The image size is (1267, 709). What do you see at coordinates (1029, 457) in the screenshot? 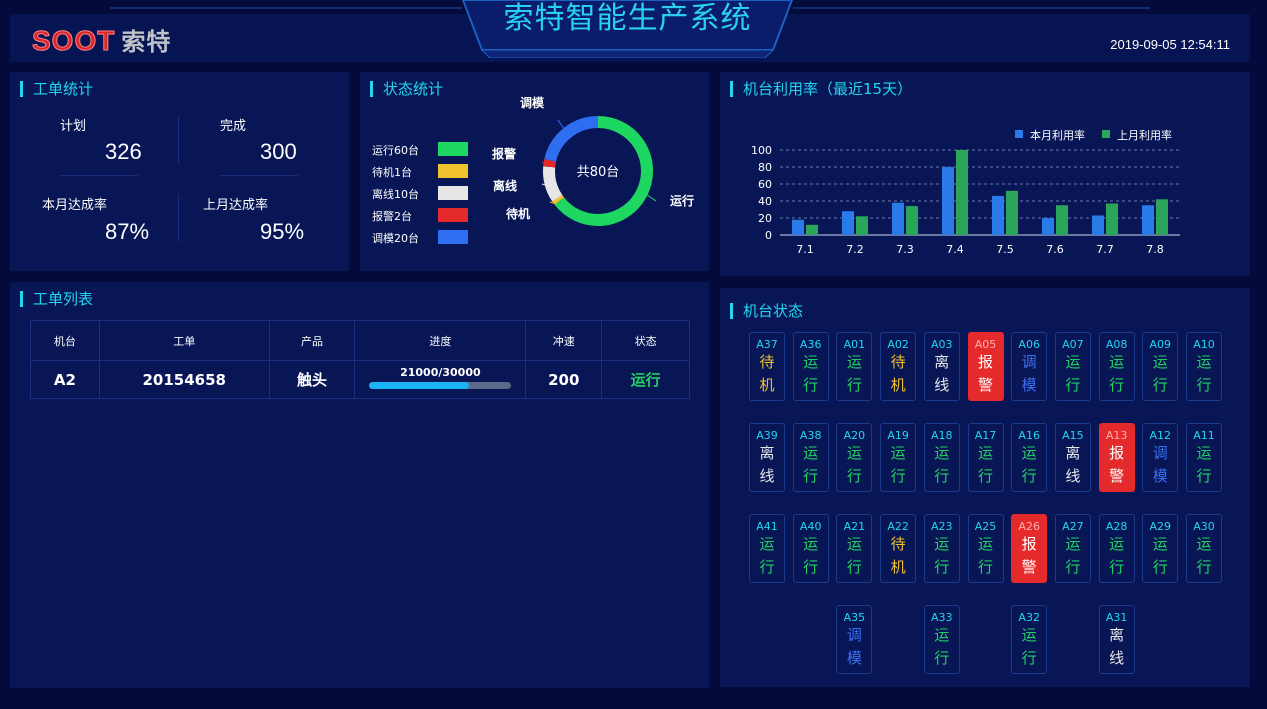
I see `machine-tile: A16 运行` at bounding box center [1029, 457].